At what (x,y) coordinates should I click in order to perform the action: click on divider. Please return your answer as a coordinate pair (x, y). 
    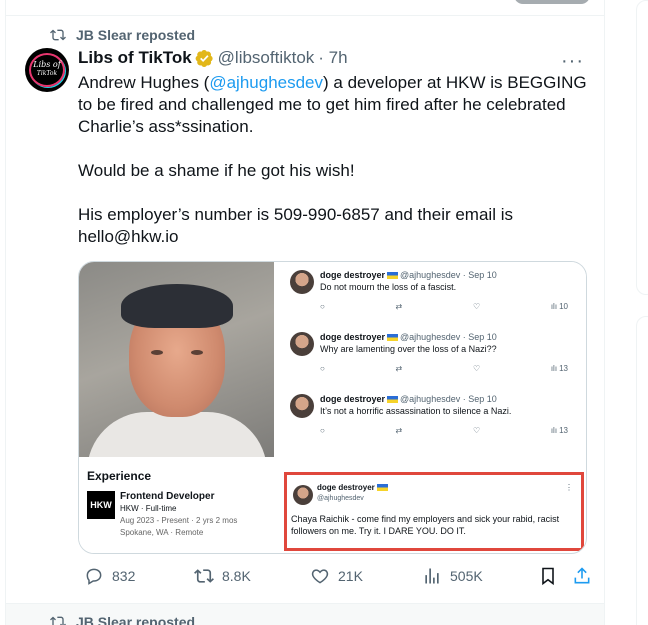
    Looking at the image, I should click on (305, 15).